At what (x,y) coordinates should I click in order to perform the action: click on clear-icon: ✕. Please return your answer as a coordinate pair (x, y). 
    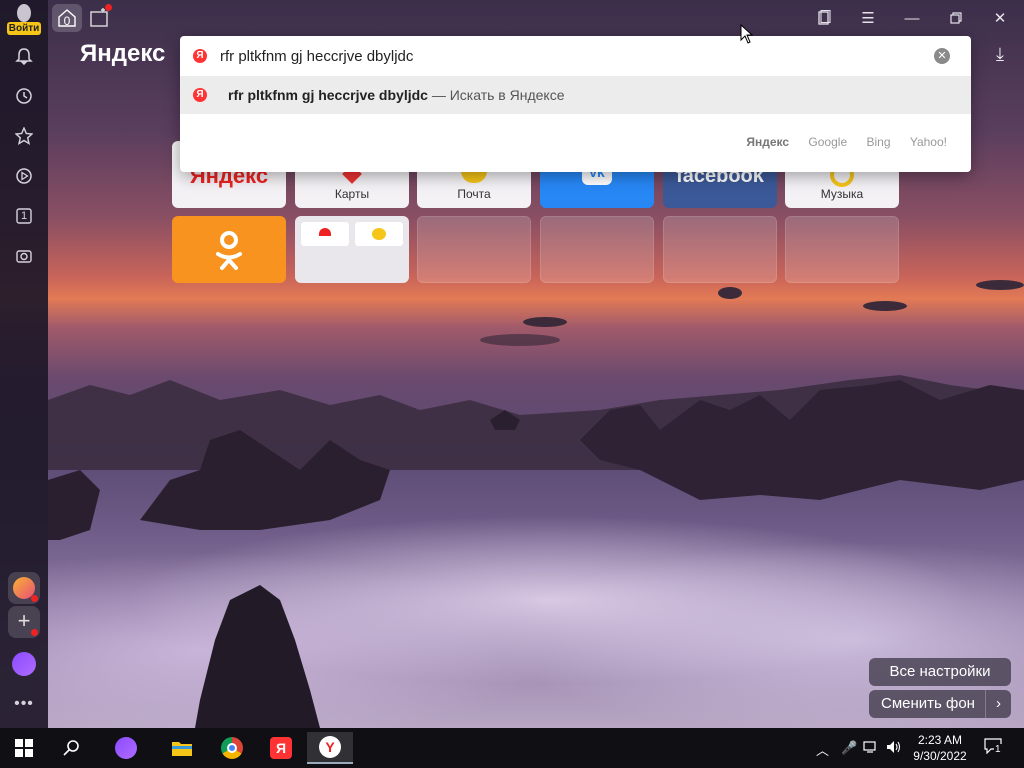
    Looking at the image, I should click on (942, 56).